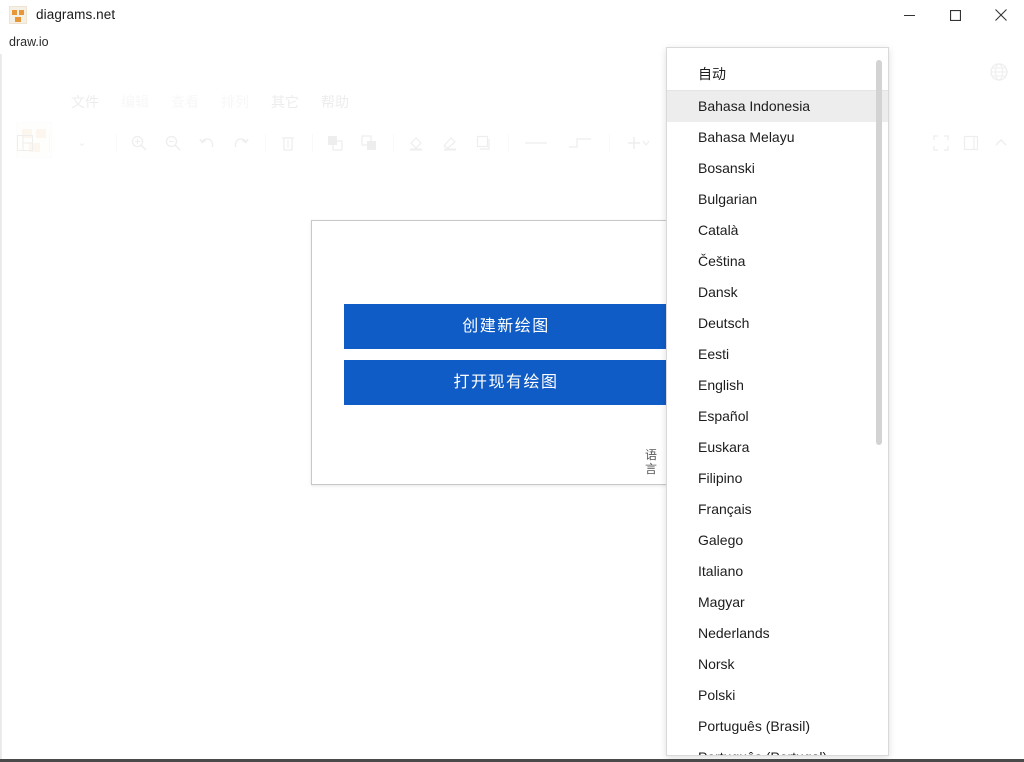  What do you see at coordinates (416, 143) in the screenshot?
I see `fill-color-icon` at bounding box center [416, 143].